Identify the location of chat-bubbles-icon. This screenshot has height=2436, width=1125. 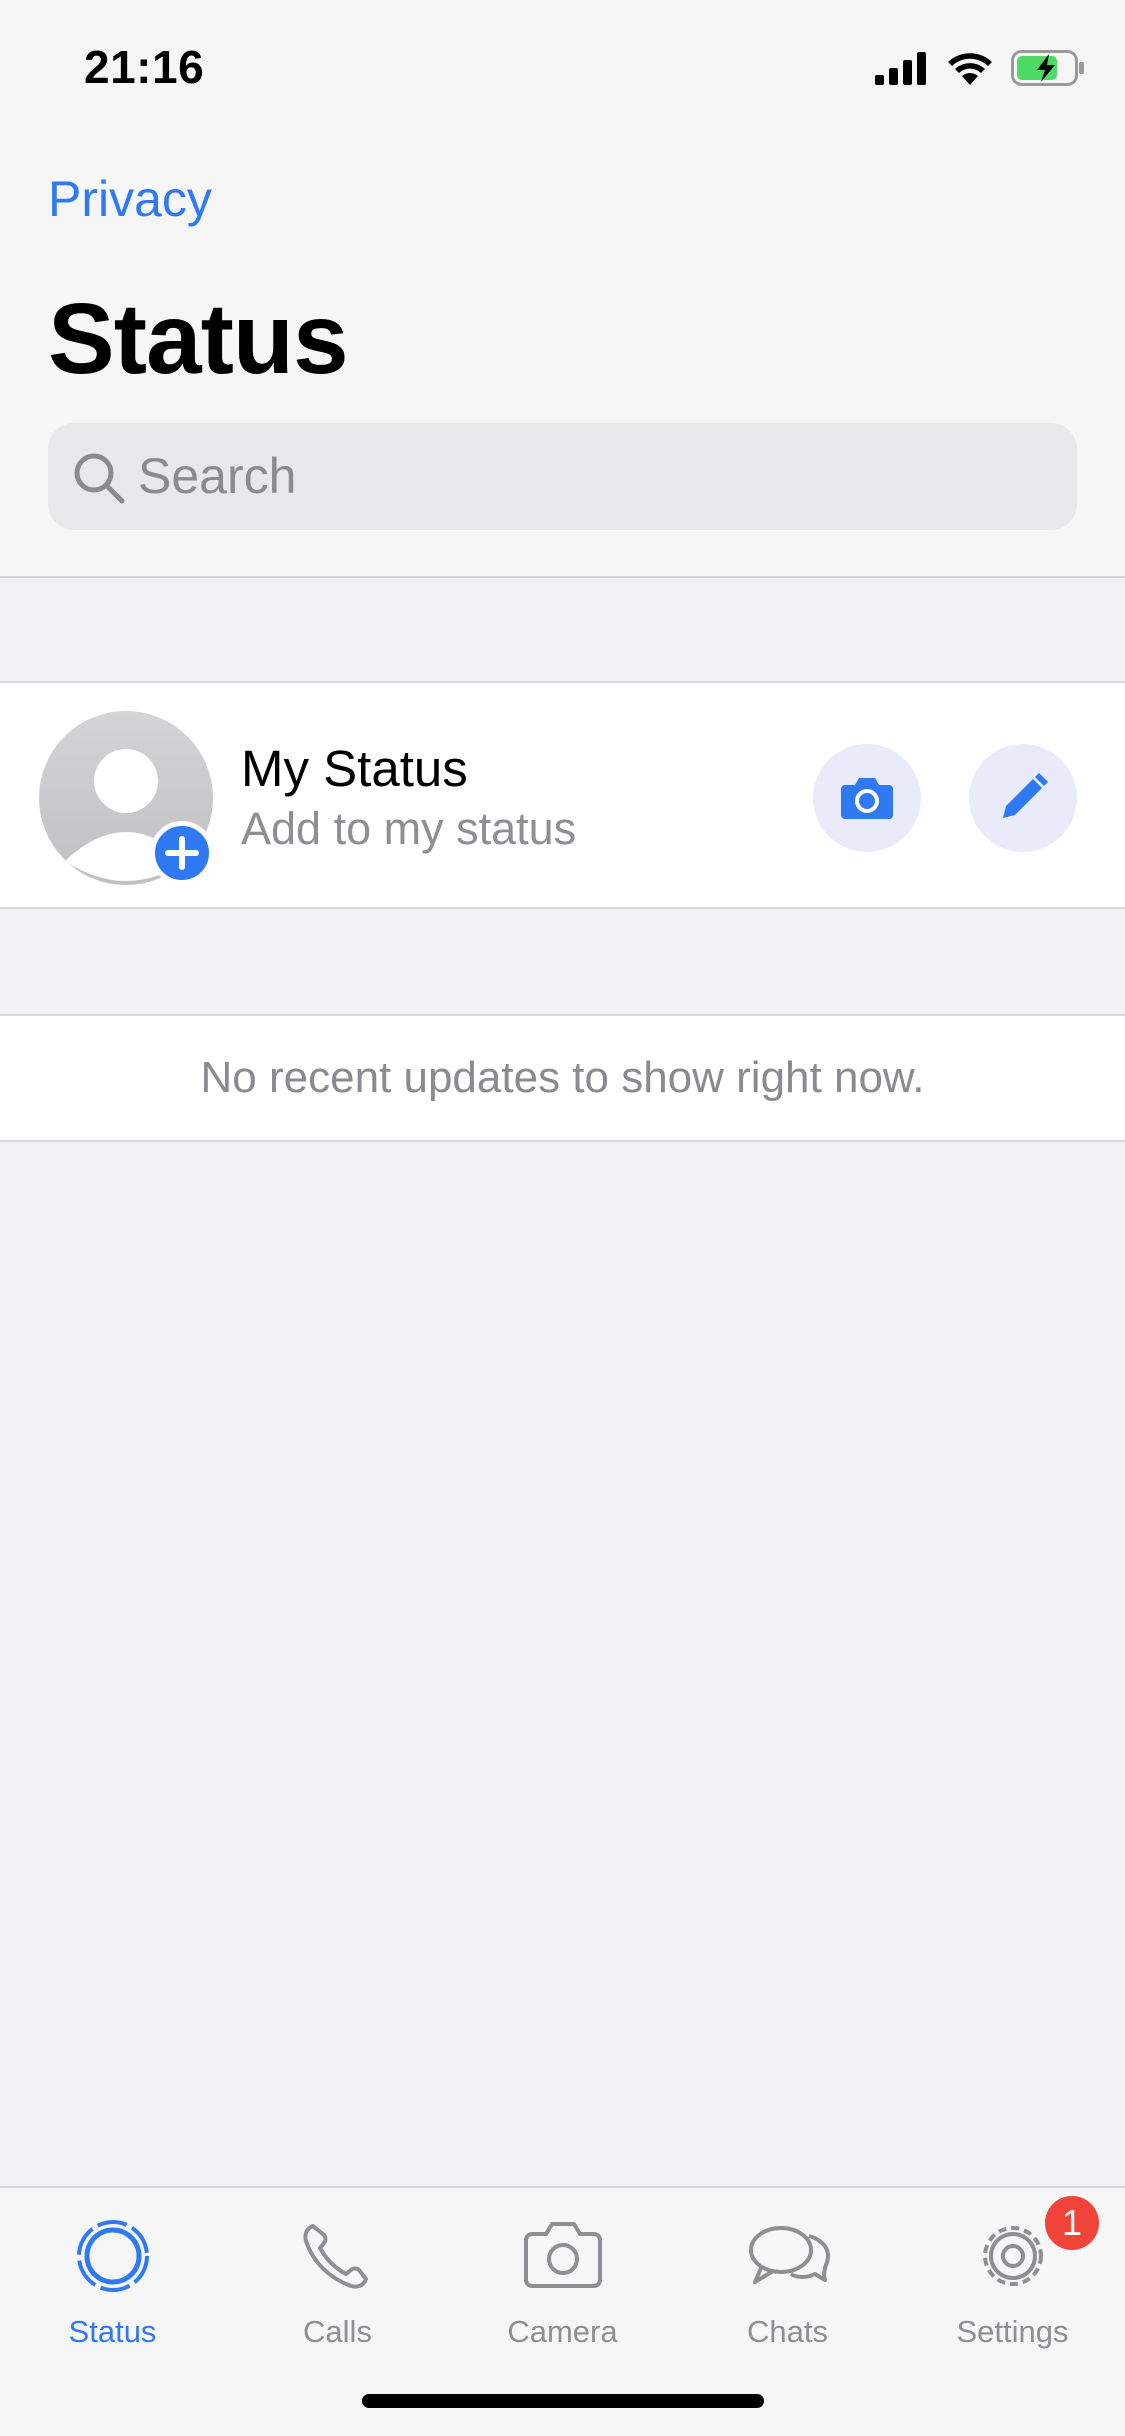
(789, 2255).